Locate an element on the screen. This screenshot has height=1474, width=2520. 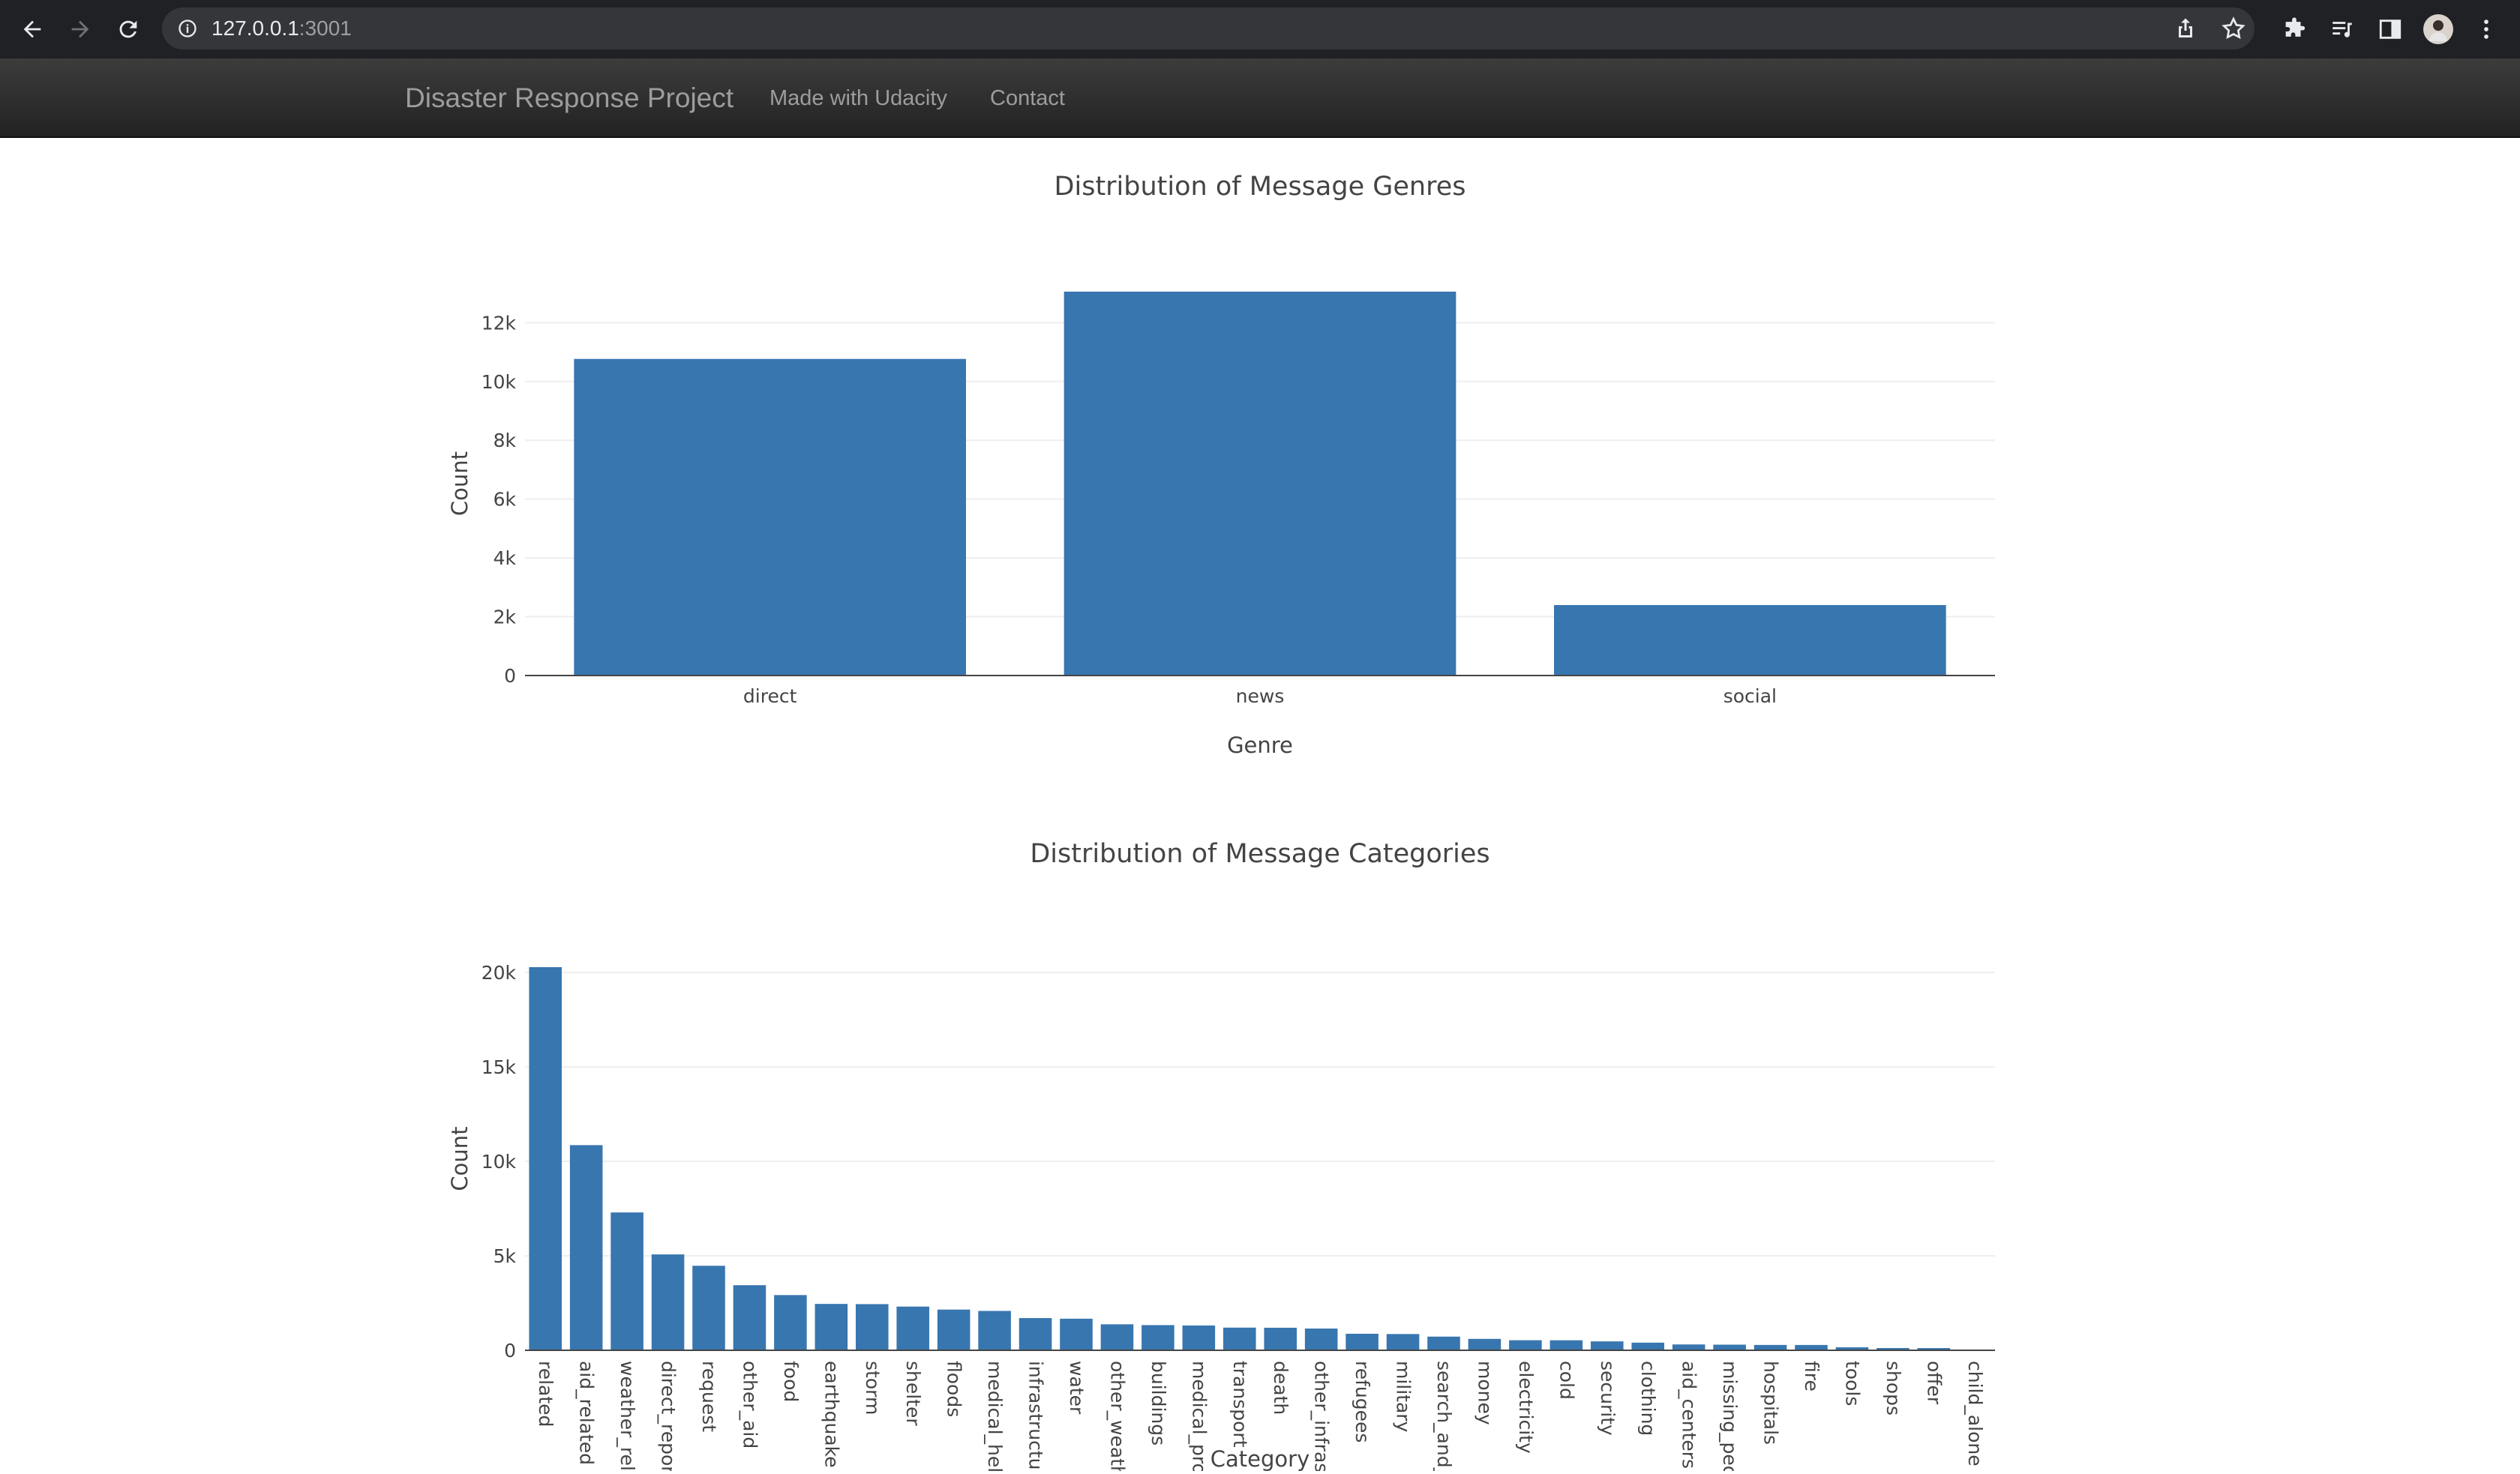
bar-food is located at coordinates (790, 1322).